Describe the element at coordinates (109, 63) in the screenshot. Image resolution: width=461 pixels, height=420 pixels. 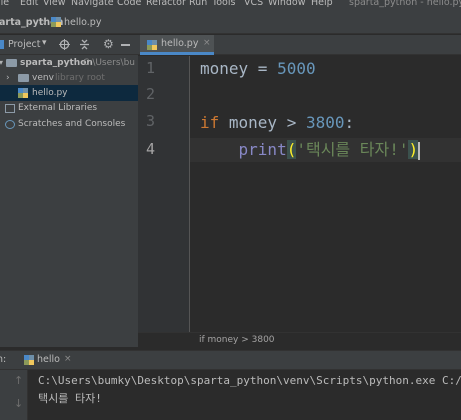
I see `project-root-path: C:\Users\bu` at that location.